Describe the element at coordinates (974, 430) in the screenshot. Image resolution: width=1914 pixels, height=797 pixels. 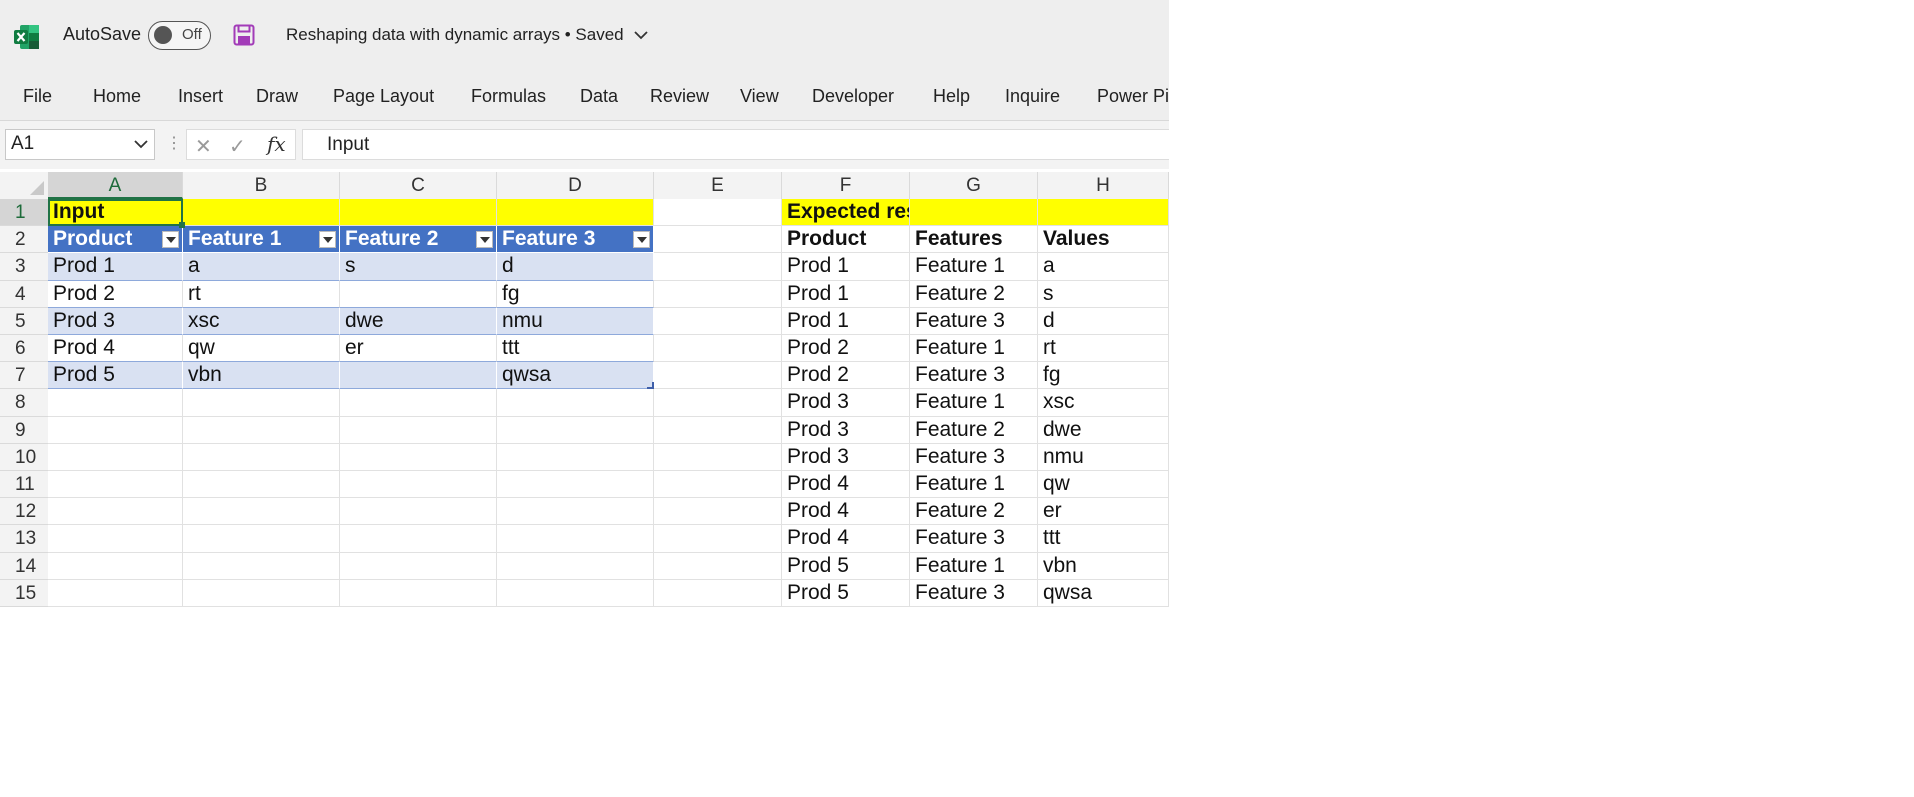
I see `cell-g9: Feature 2` at that location.